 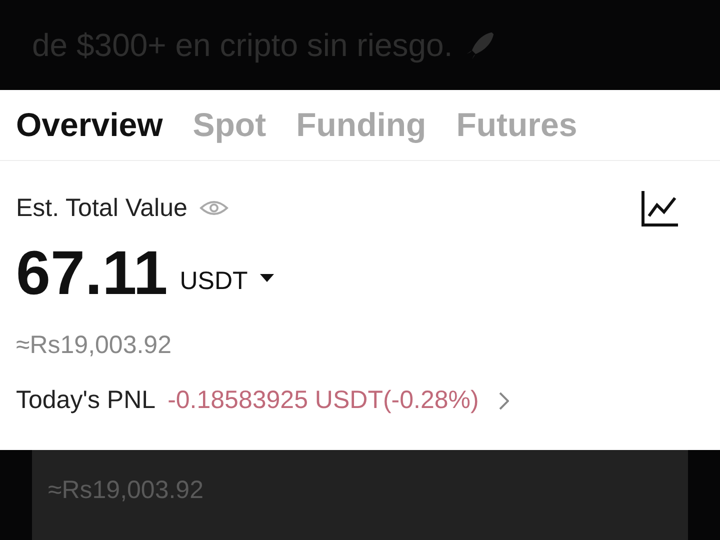 I want to click on tab: Overview, so click(x=89, y=125).